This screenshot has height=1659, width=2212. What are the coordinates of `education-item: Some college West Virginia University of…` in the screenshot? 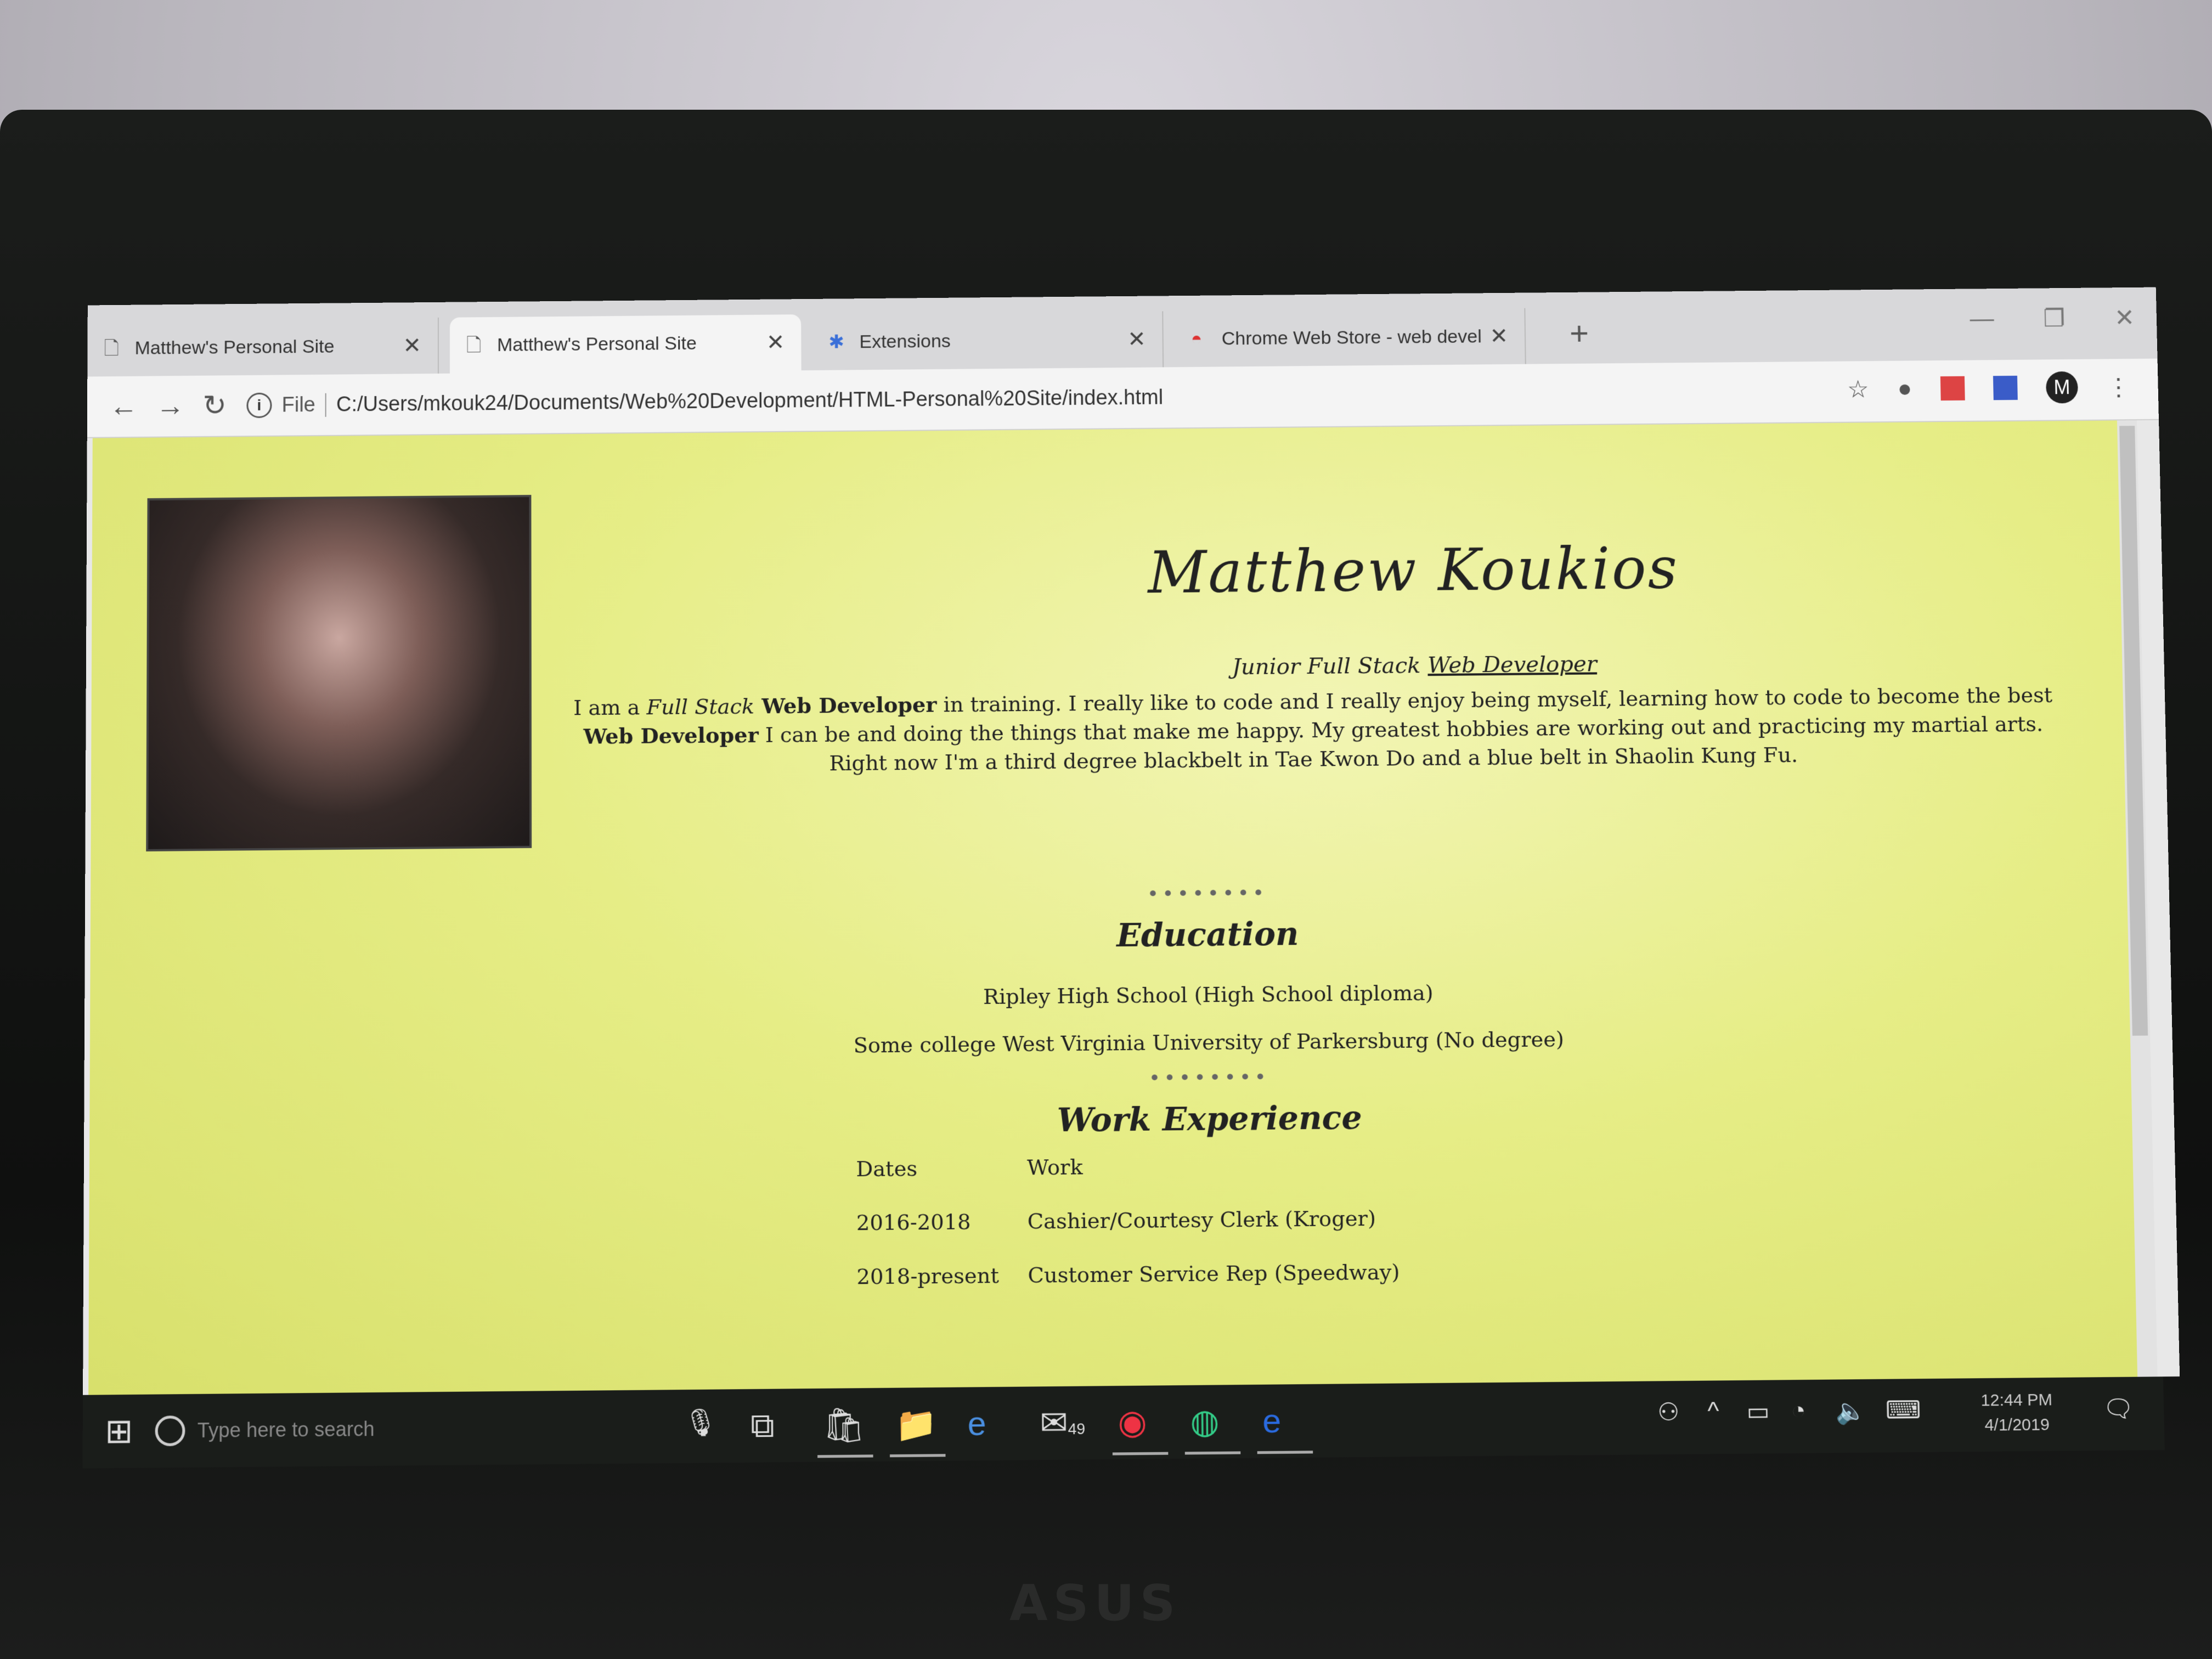 It's located at (1209, 1042).